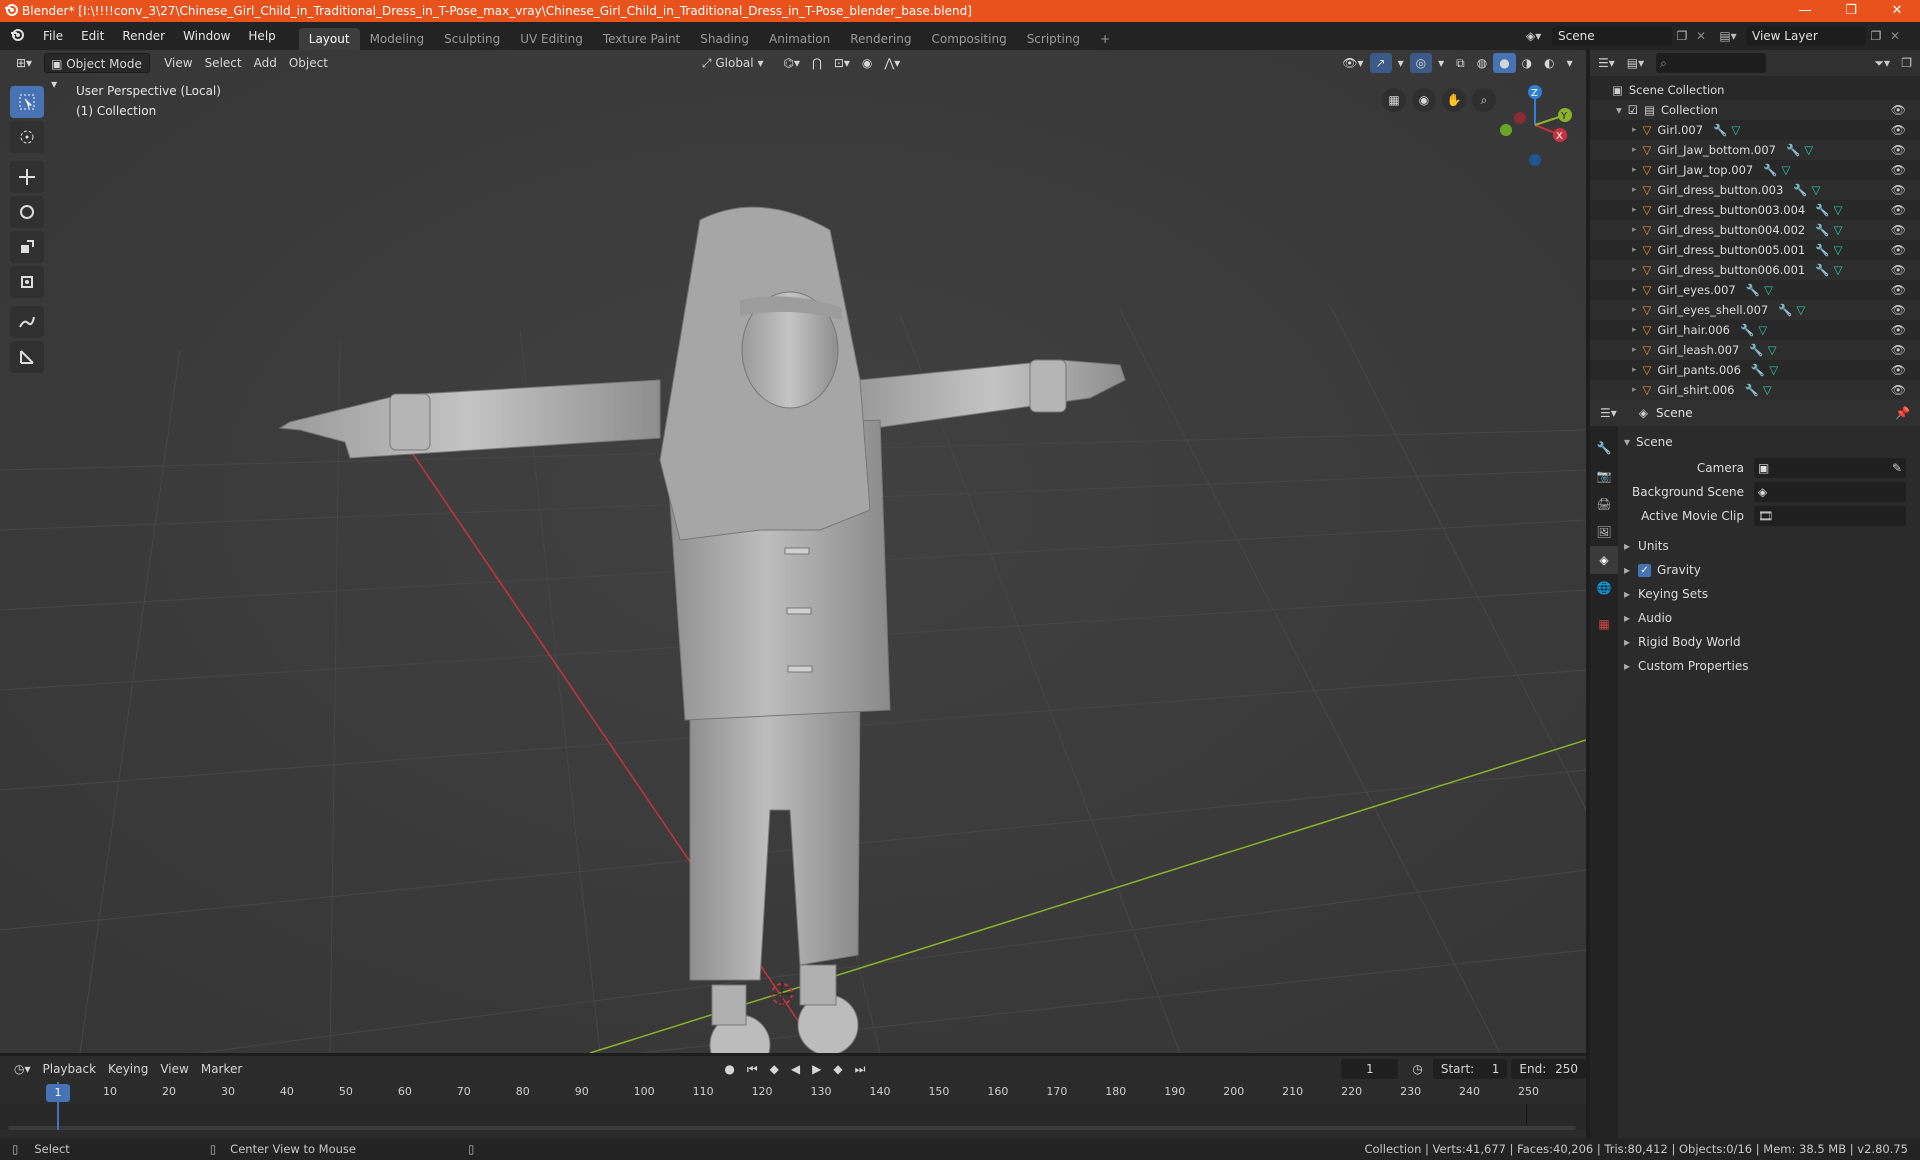 The width and height of the screenshot is (1920, 1160). What do you see at coordinates (1394, 100) in the screenshot?
I see `grid-view-icon: ▦` at bounding box center [1394, 100].